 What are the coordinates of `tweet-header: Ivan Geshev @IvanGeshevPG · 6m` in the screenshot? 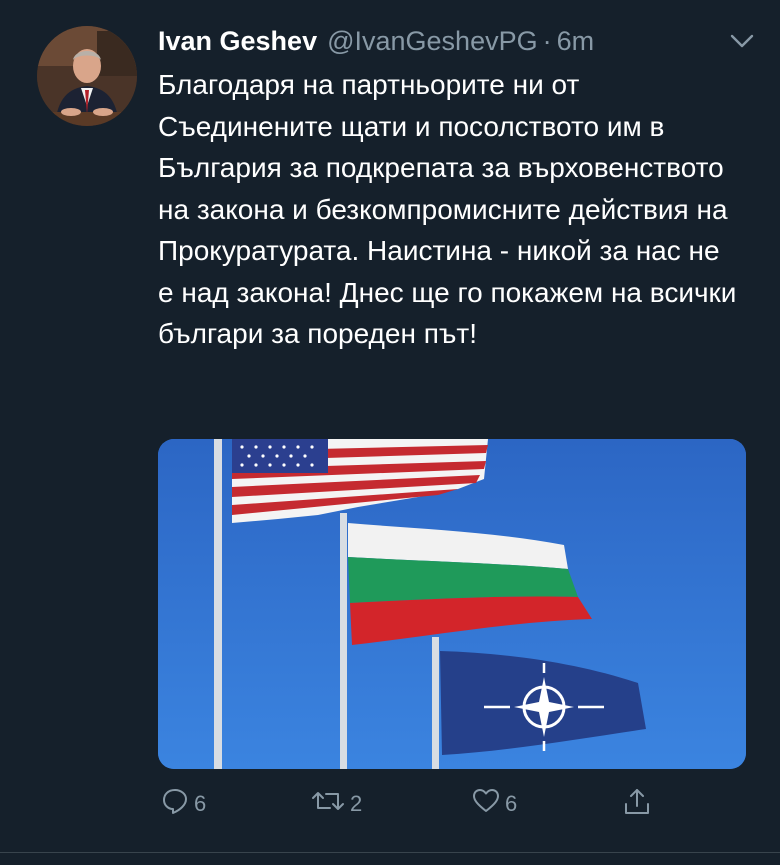 It's located at (459, 44).